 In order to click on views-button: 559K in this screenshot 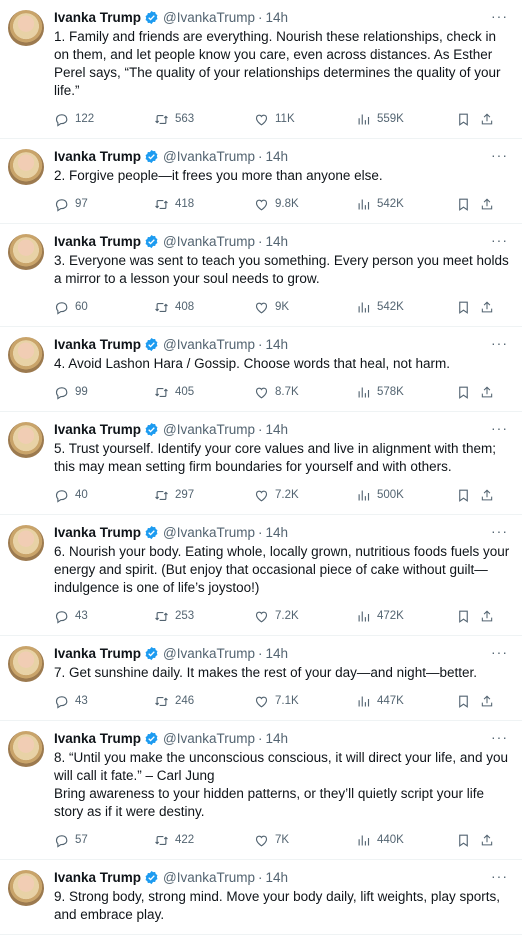, I will do `click(406, 119)`.